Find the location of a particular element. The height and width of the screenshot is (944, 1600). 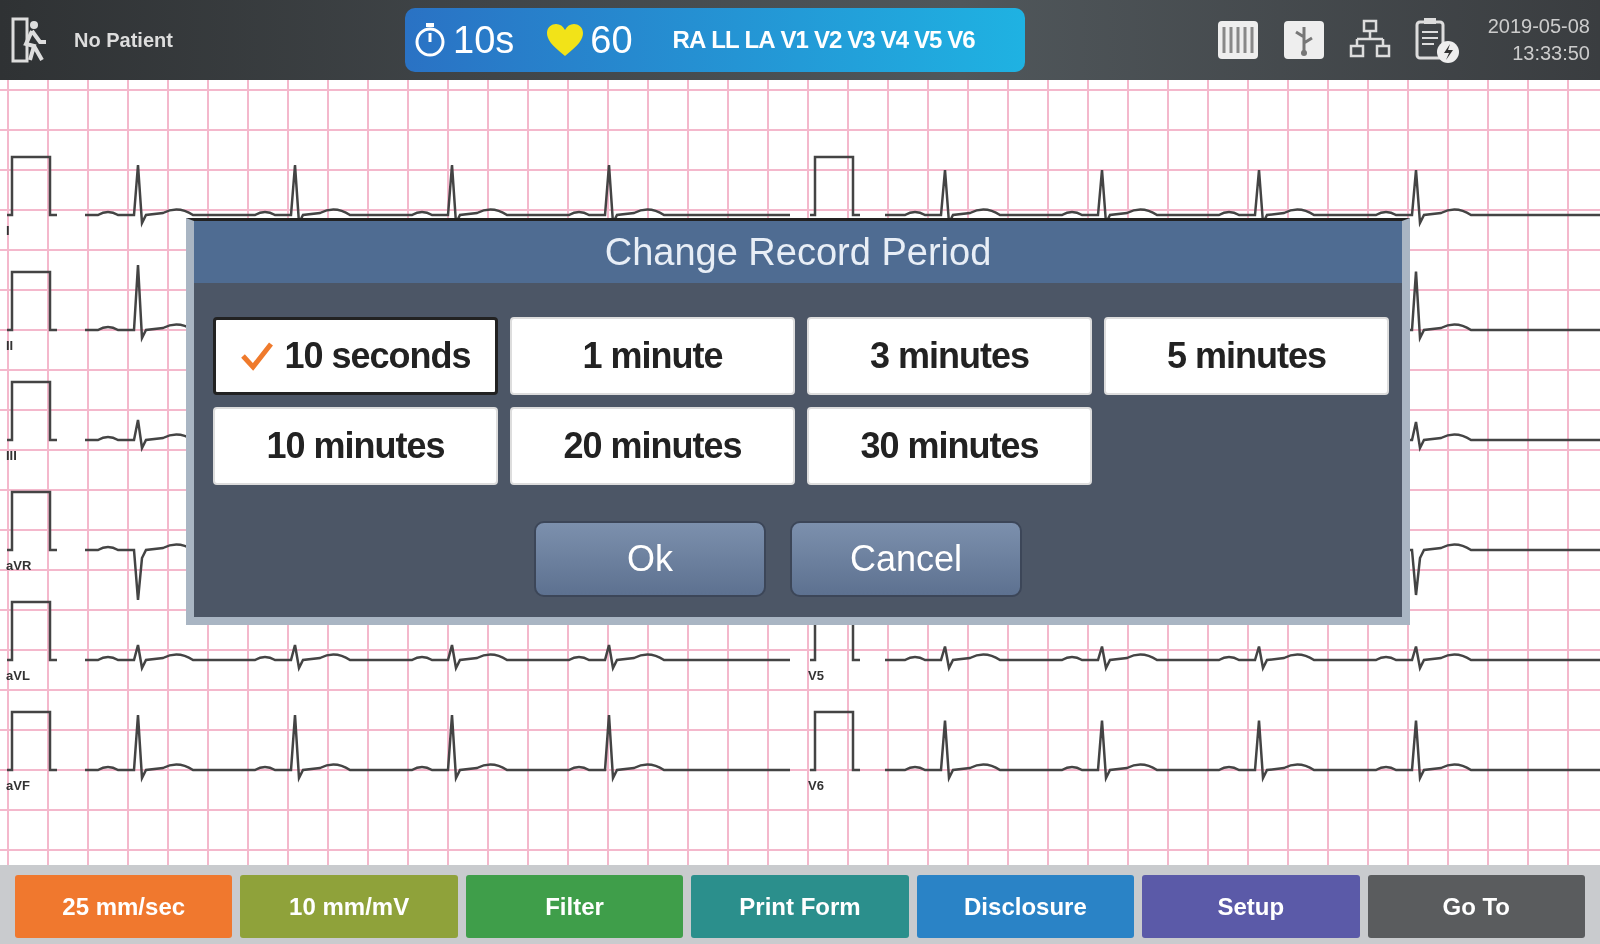

period-option: 5 minutes is located at coordinates (1246, 356).